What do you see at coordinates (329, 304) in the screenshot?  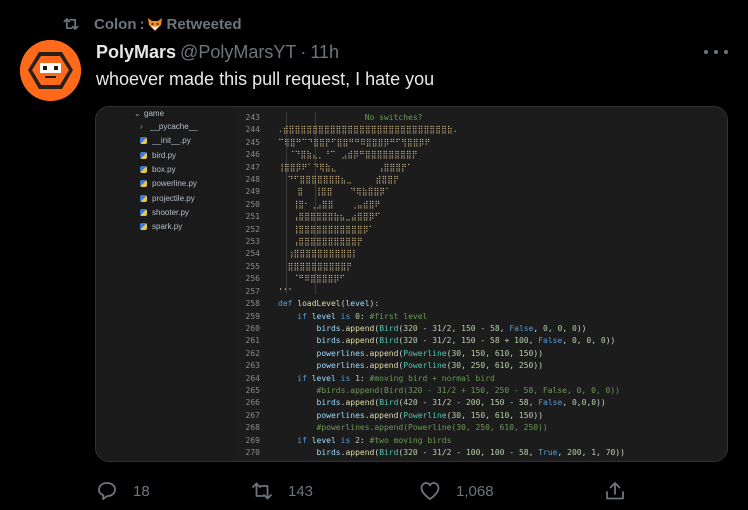 I see `code-line: def loadLevel(level):` at bounding box center [329, 304].